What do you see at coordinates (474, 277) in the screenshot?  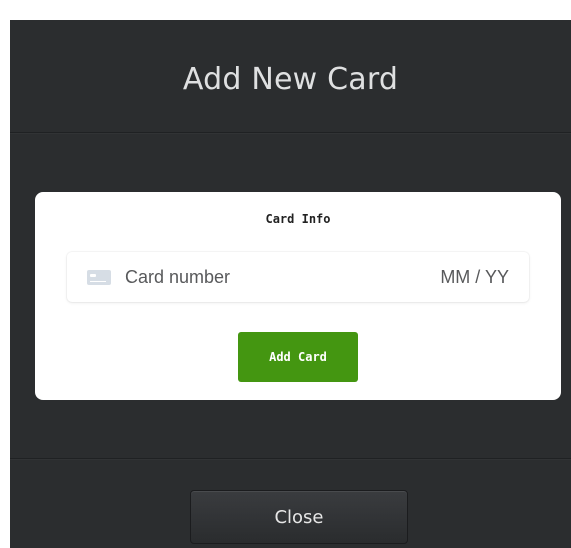 I see `expiry-input: MM / YY` at bounding box center [474, 277].